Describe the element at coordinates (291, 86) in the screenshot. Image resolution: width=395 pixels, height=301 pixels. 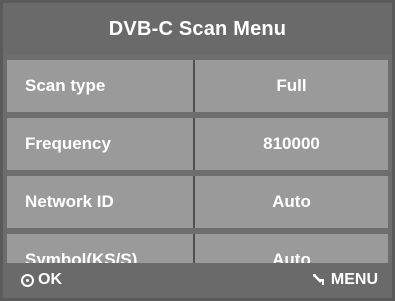
I see `scan-type-value: Full` at that location.